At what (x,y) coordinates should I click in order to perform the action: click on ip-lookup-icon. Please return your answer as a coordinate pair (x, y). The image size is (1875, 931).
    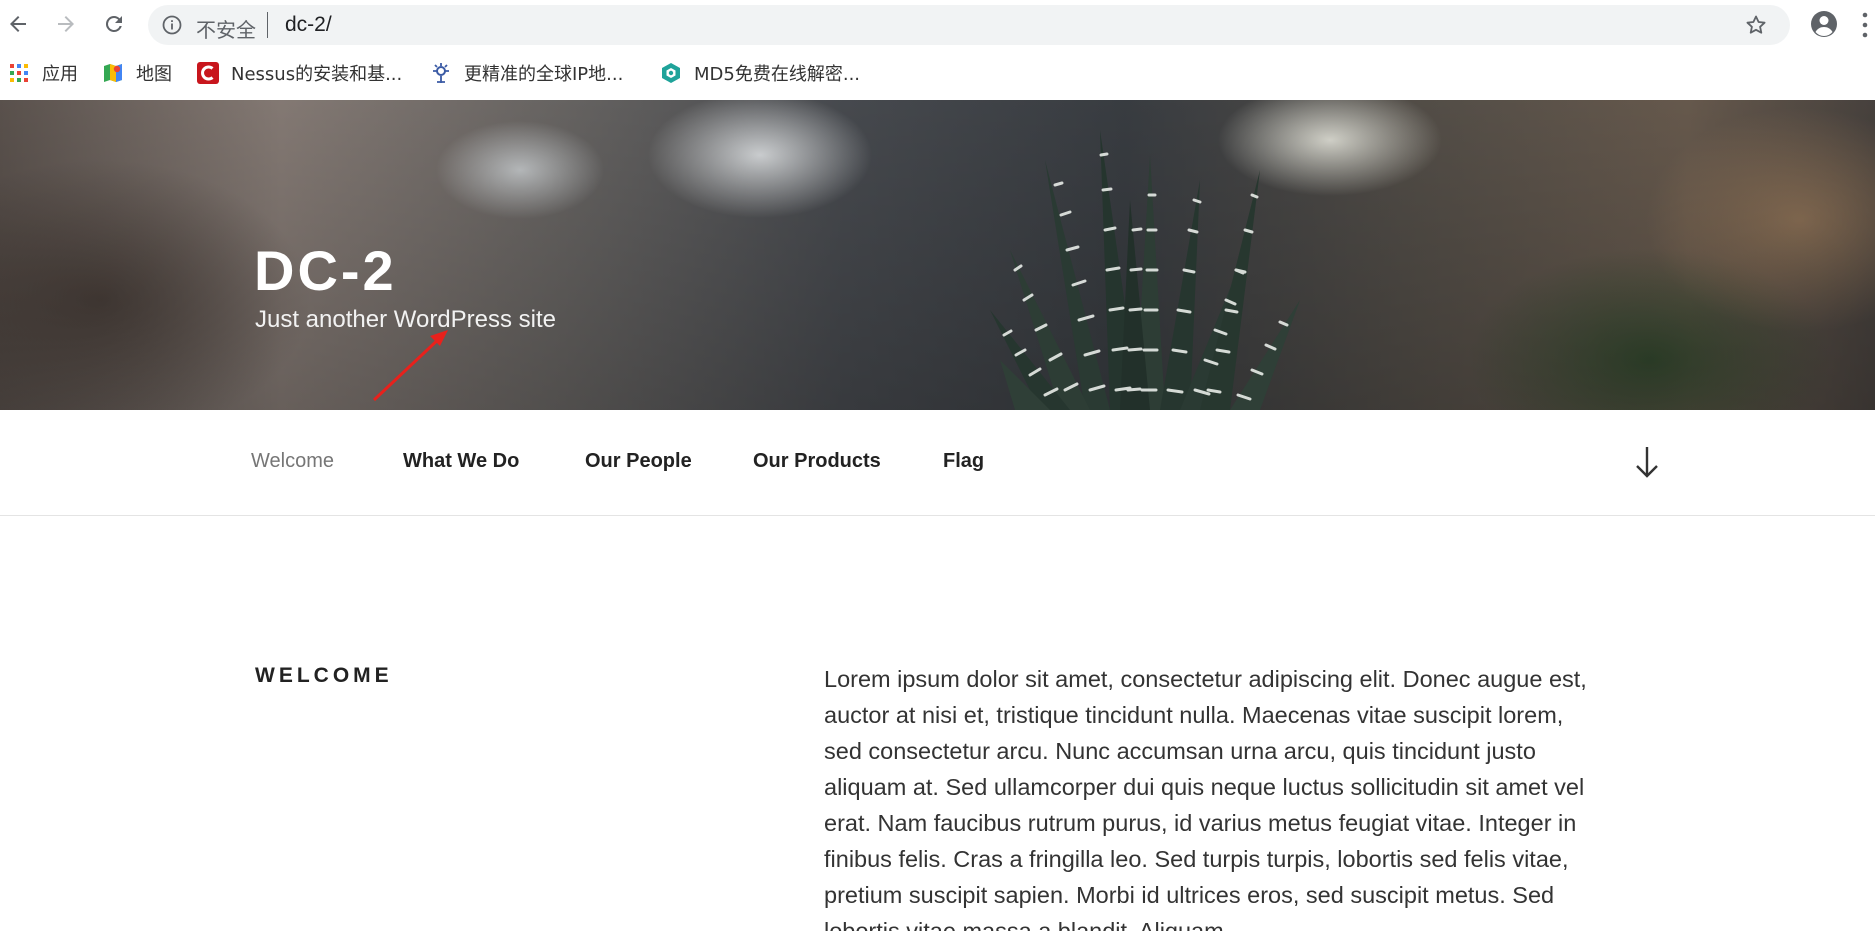
    Looking at the image, I should click on (441, 73).